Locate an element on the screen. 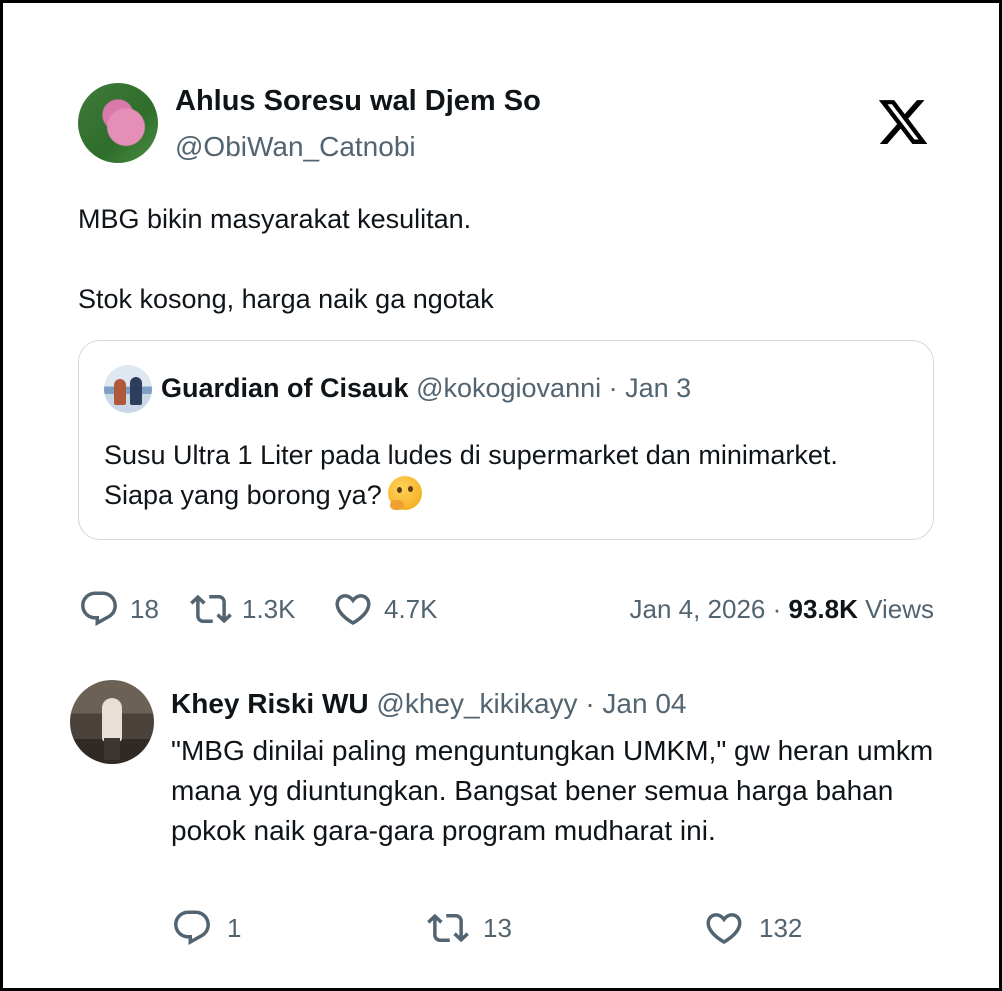 The width and height of the screenshot is (1002, 991). reply-actions-bar: 1 13 132 is located at coordinates (521, 928).